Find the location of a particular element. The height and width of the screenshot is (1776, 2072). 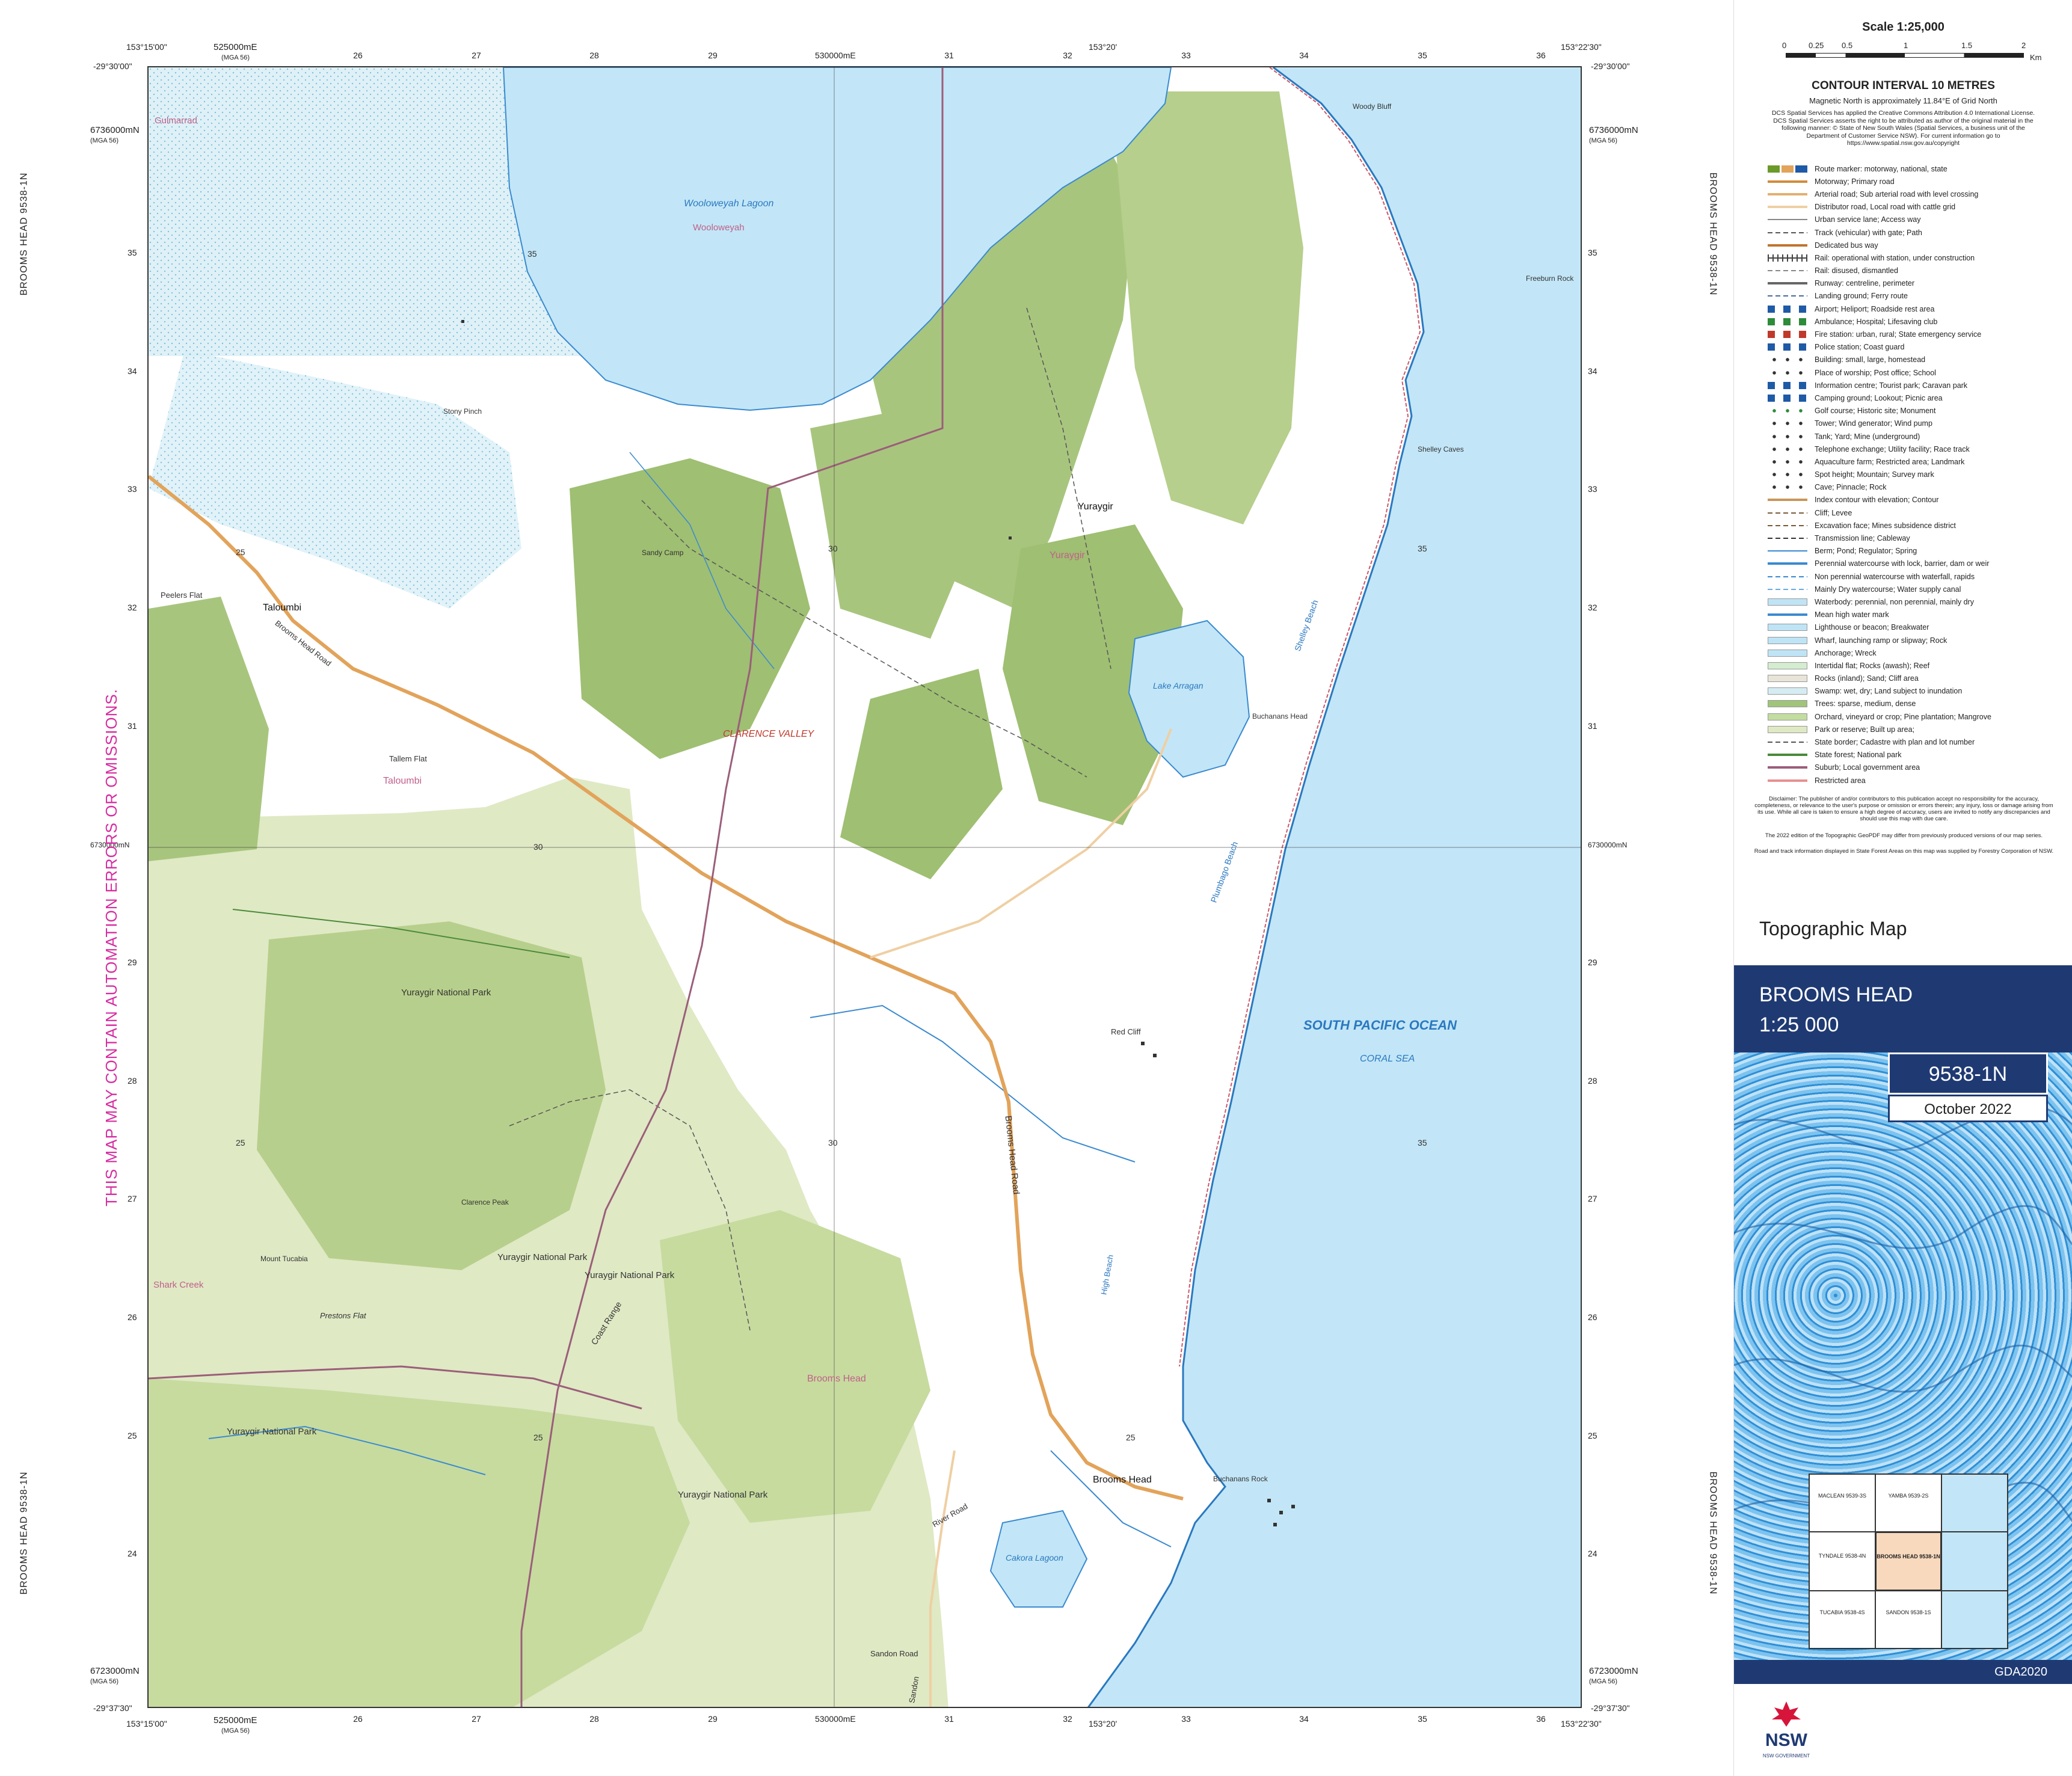

easting-tick: 27 is located at coordinates (477, 1719).